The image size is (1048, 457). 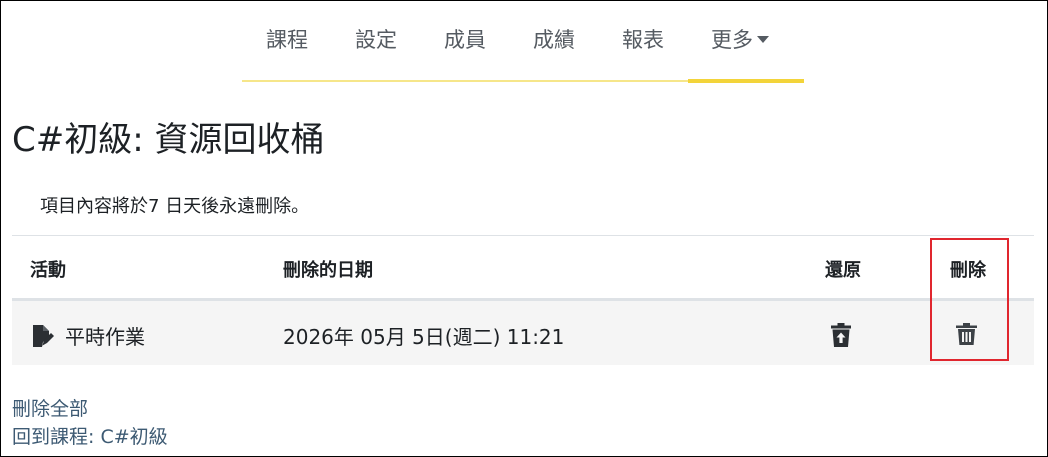 I want to click on recycle-notice: 項目內容將於7 日天後永遠刪除。, so click(x=175, y=206).